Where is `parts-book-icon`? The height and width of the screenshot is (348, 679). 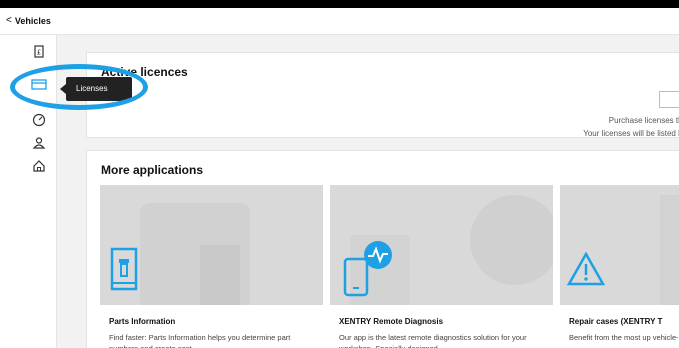
parts-book-icon is located at coordinates (124, 269).